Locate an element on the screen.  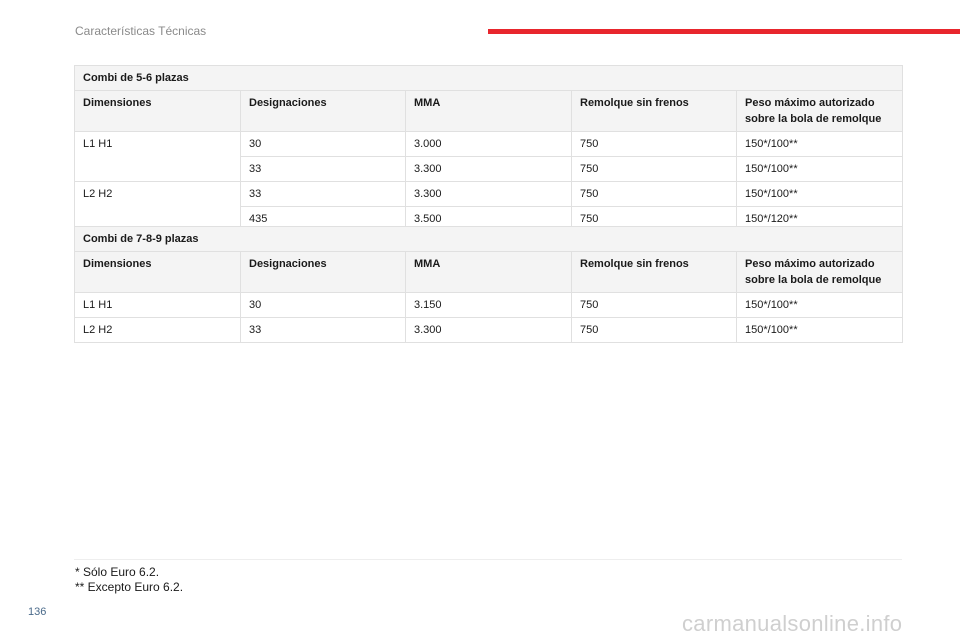
table-row: L1 H1 30 3.000 750 150*/100** is located at coordinates (489, 144).